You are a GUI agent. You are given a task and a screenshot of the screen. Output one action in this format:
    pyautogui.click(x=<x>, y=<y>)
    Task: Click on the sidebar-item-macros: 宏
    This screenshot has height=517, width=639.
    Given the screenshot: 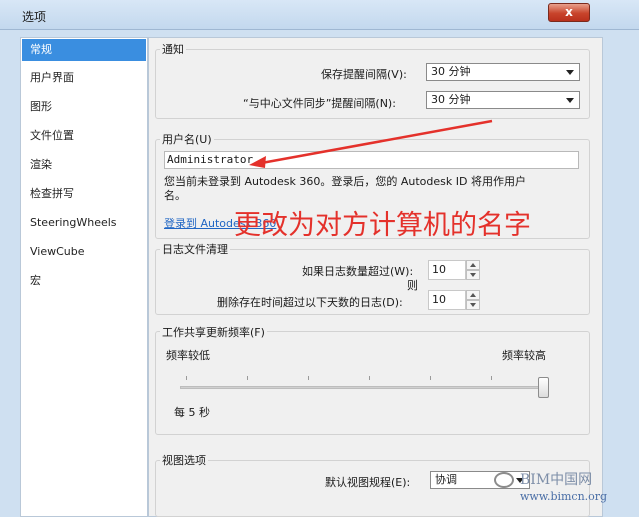 What is the action you would take?
    pyautogui.click(x=84, y=281)
    